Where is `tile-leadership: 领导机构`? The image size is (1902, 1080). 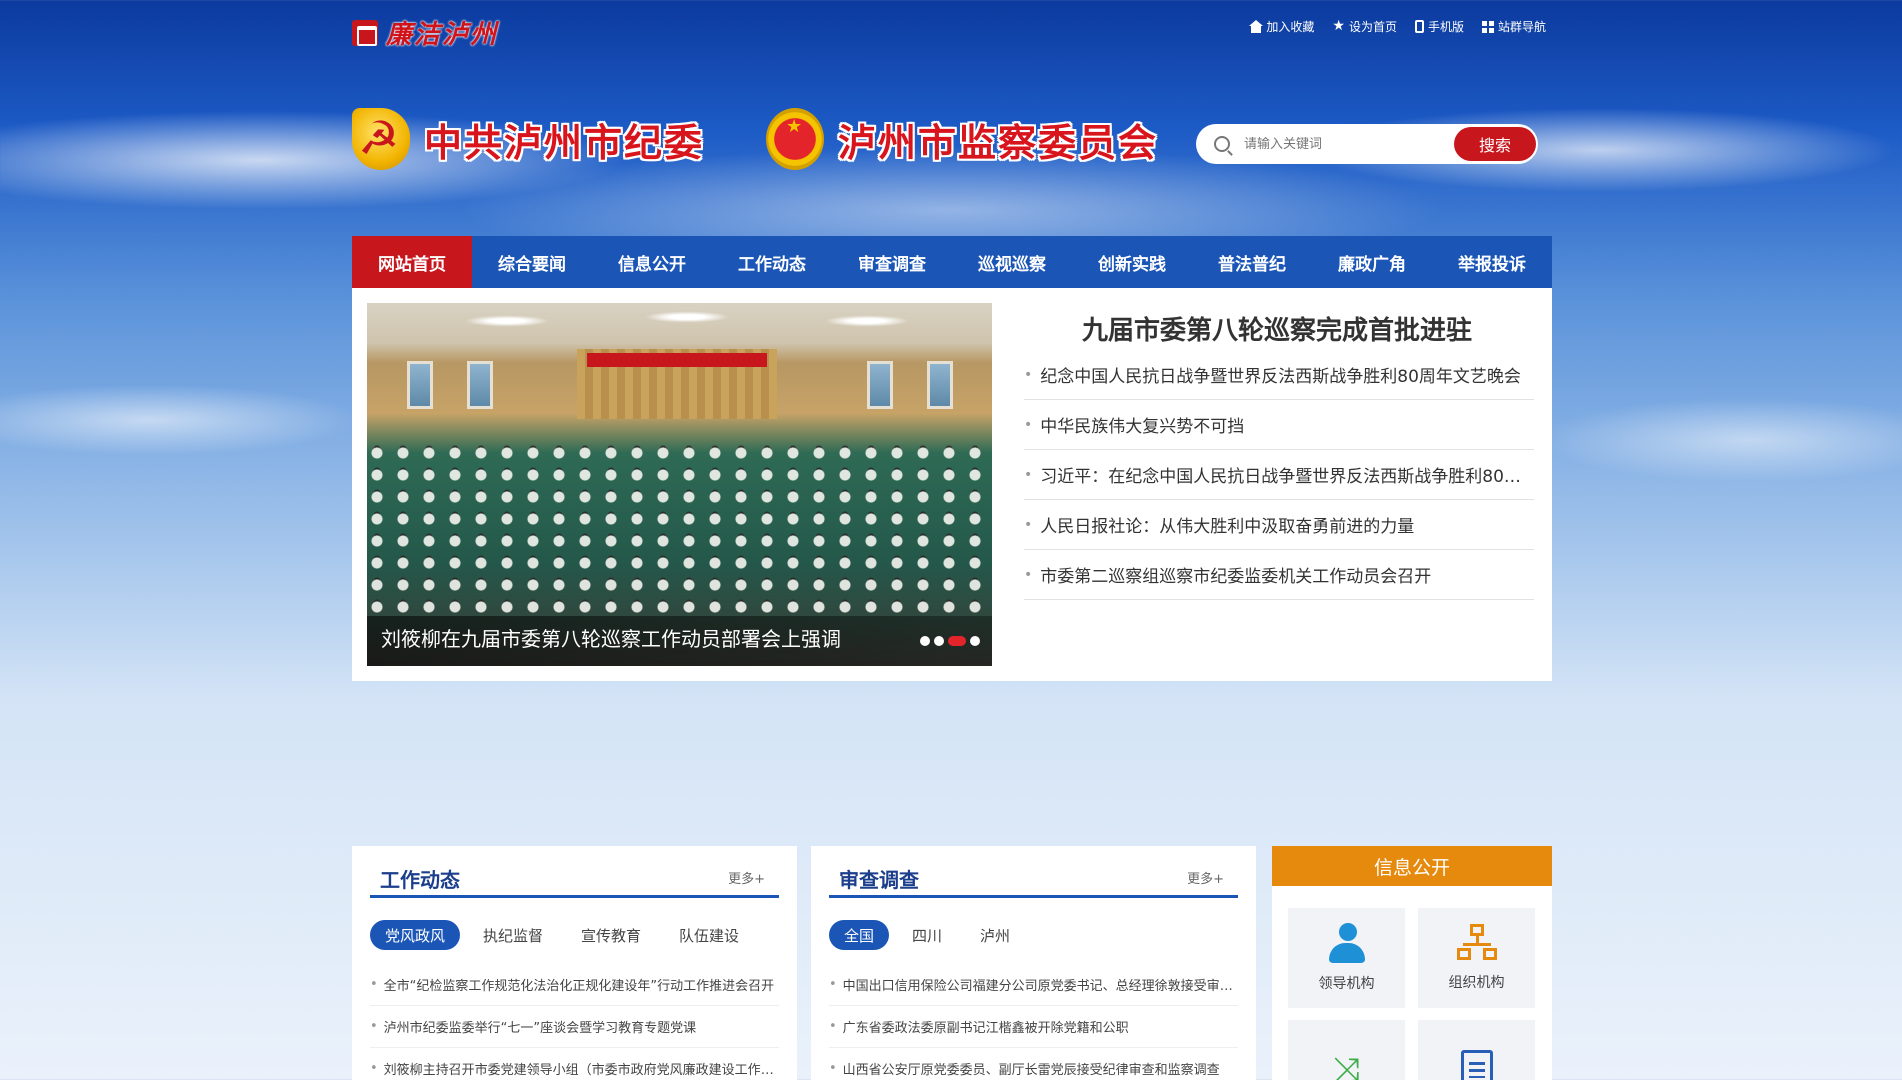
tile-leadership: 领导机构 is located at coordinates (1346, 958).